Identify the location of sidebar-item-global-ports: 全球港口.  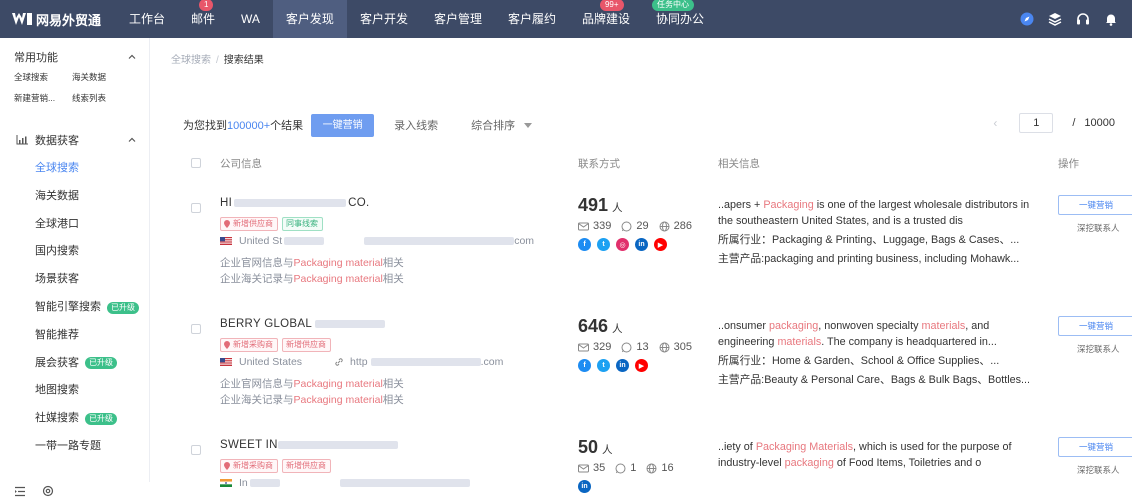
(74, 225).